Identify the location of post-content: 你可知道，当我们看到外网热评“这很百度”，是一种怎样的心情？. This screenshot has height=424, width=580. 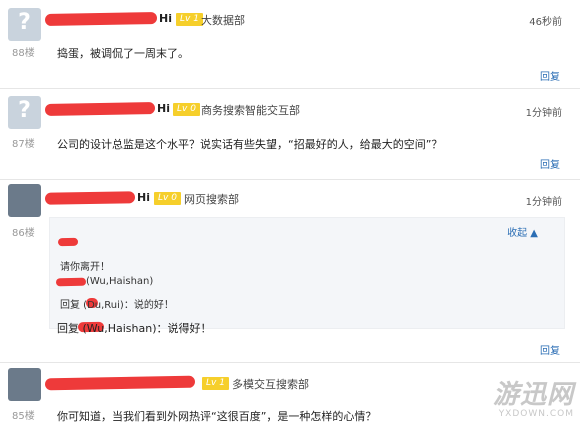
(217, 416).